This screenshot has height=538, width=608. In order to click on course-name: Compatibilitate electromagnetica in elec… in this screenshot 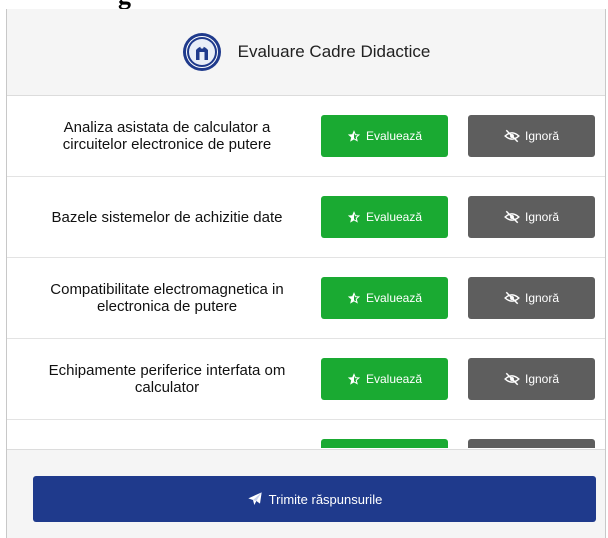, I will do `click(167, 298)`.